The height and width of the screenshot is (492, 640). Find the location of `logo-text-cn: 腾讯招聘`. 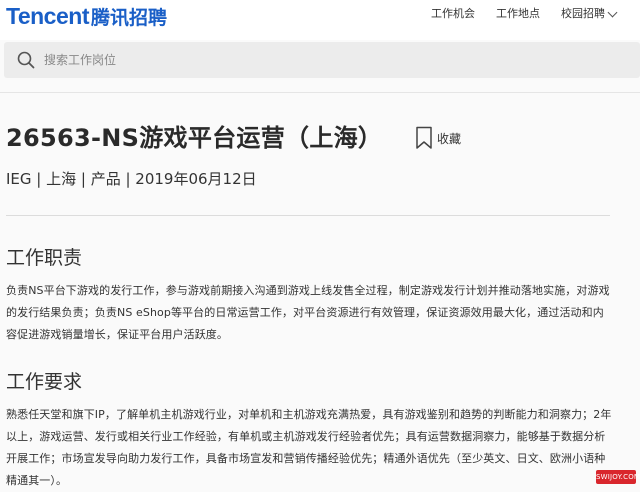

logo-text-cn: 腾讯招聘 is located at coordinates (128, 18).